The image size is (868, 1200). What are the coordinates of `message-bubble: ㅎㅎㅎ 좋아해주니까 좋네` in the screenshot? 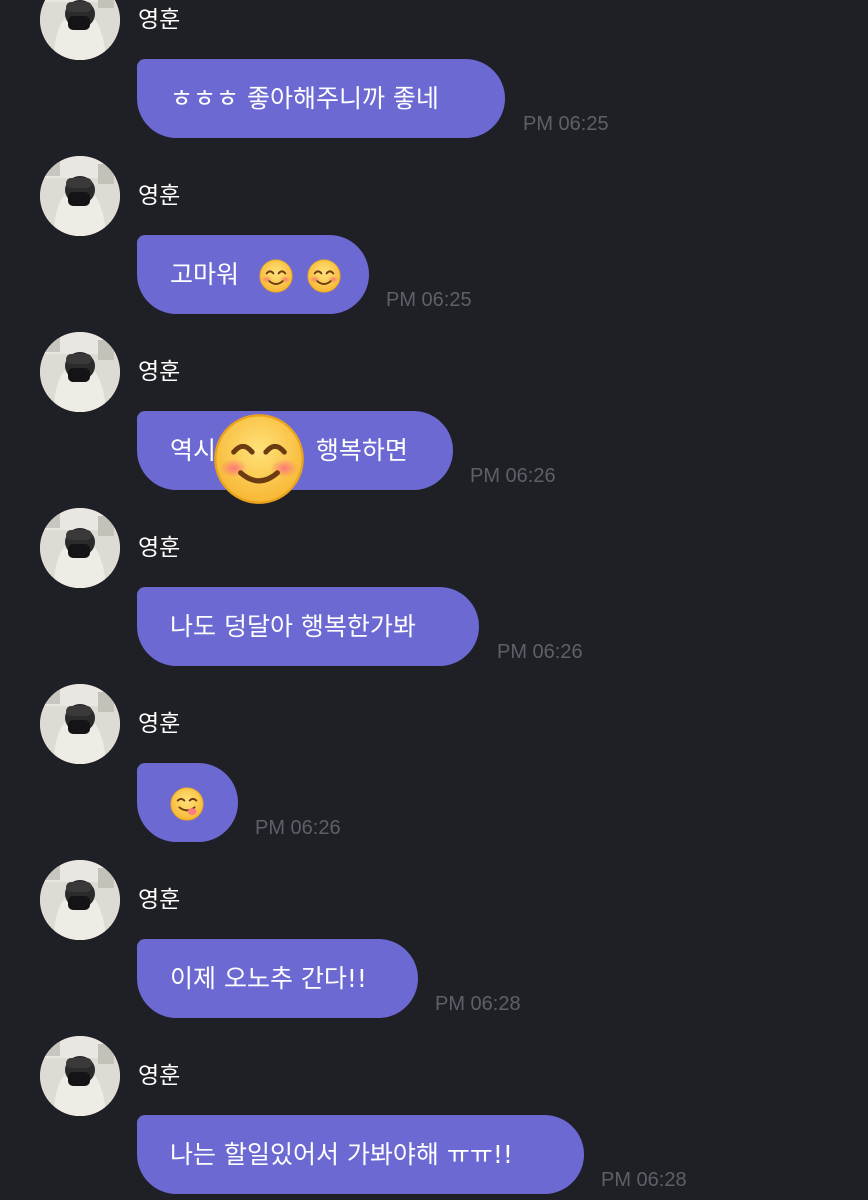 It's located at (321, 98).